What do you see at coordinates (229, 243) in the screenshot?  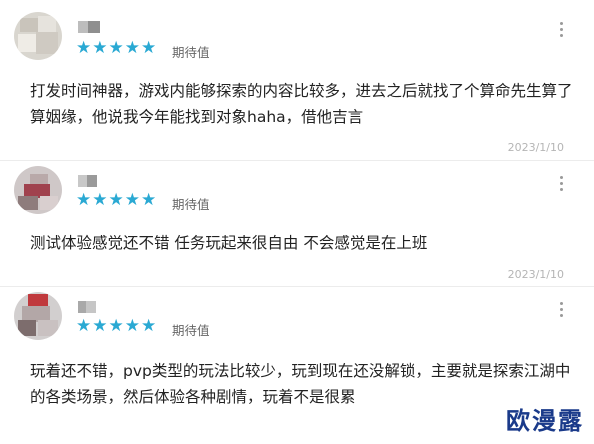 I see `review-text: 测试体验感觉还不错 任务玩起来很自由 不会感觉是在上班` at bounding box center [229, 243].